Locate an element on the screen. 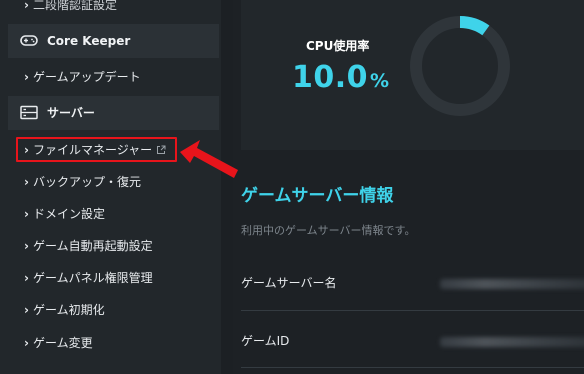  sidebar-item-game-update: › ゲームアップデート is located at coordinates (82, 77).